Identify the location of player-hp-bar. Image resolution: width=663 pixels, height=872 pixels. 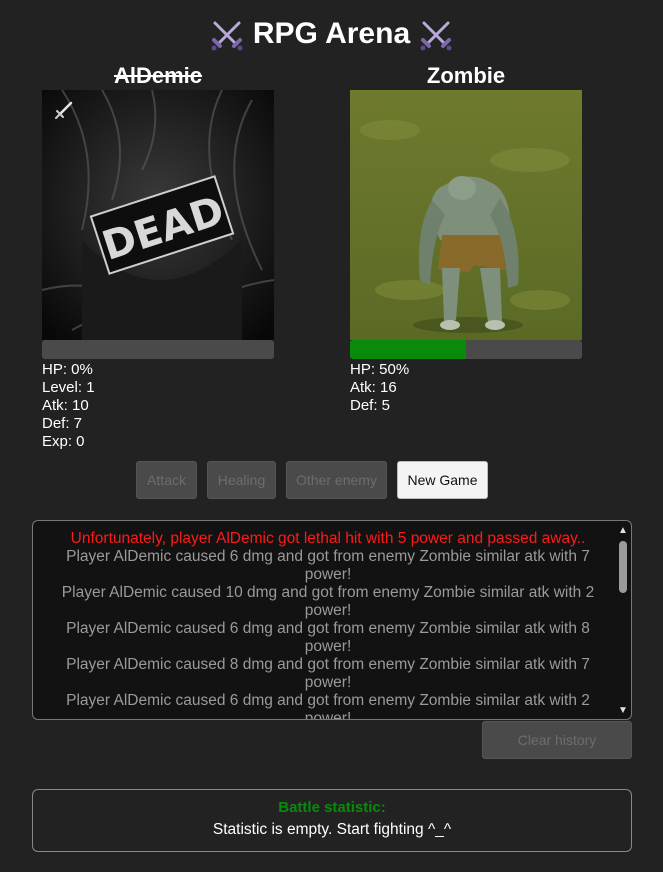
(158, 349).